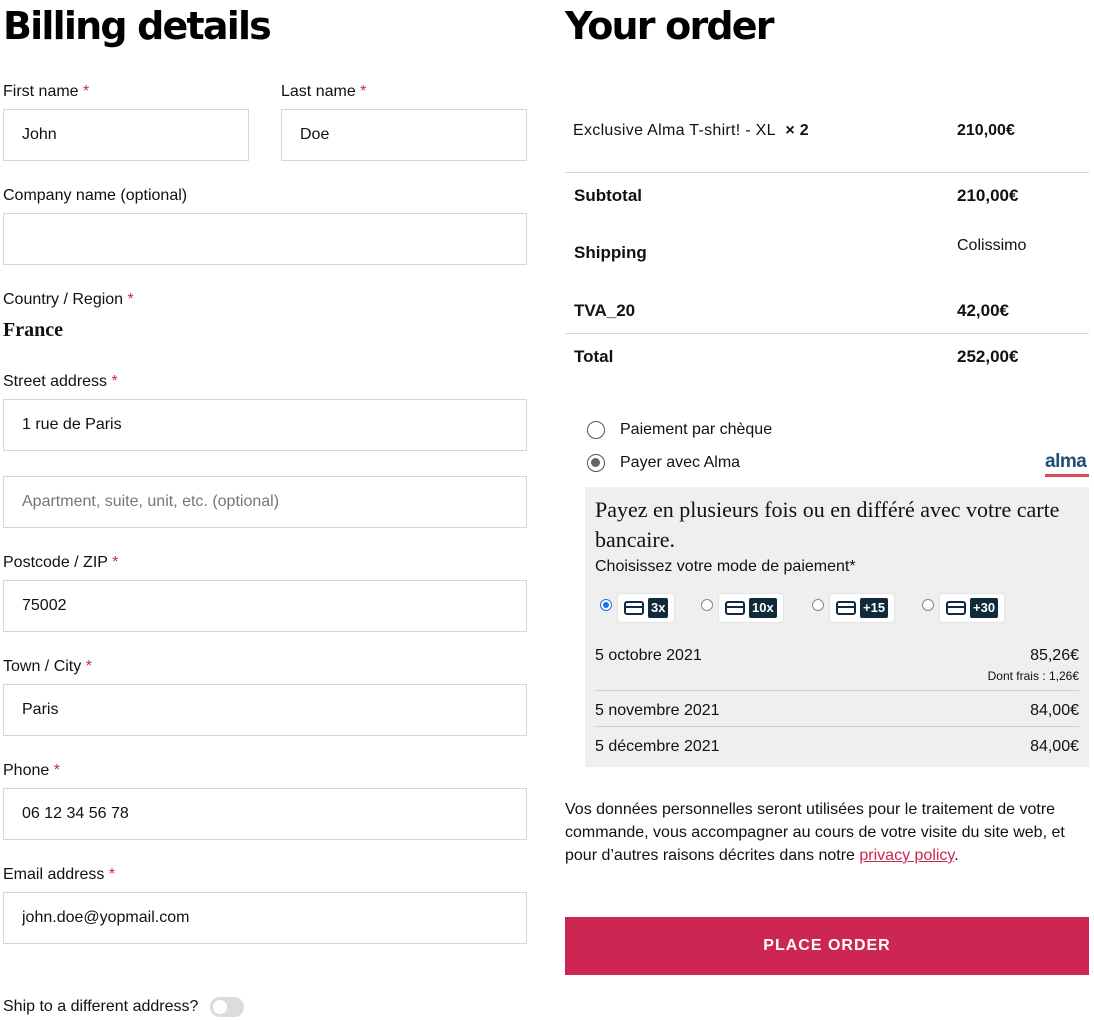 The width and height of the screenshot is (1094, 1021). What do you see at coordinates (324, 91) in the screenshot?
I see `last-name-label: Last name *` at bounding box center [324, 91].